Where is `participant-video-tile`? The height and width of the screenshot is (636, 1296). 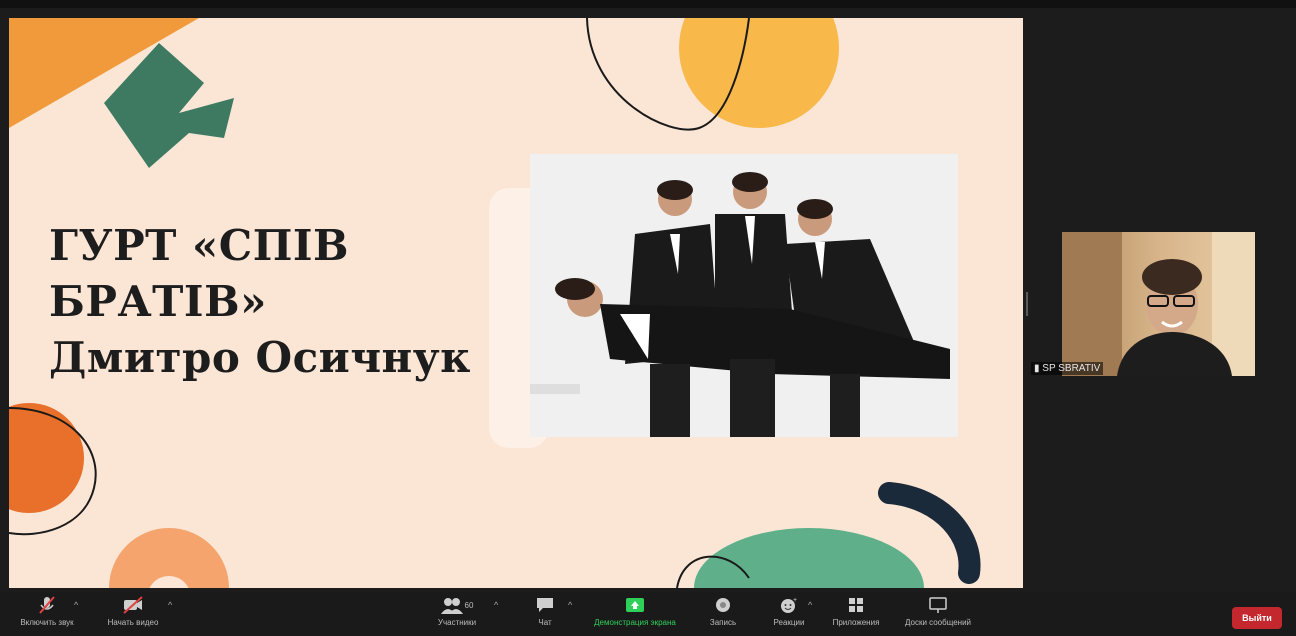
participant-video-tile is located at coordinates (1158, 304).